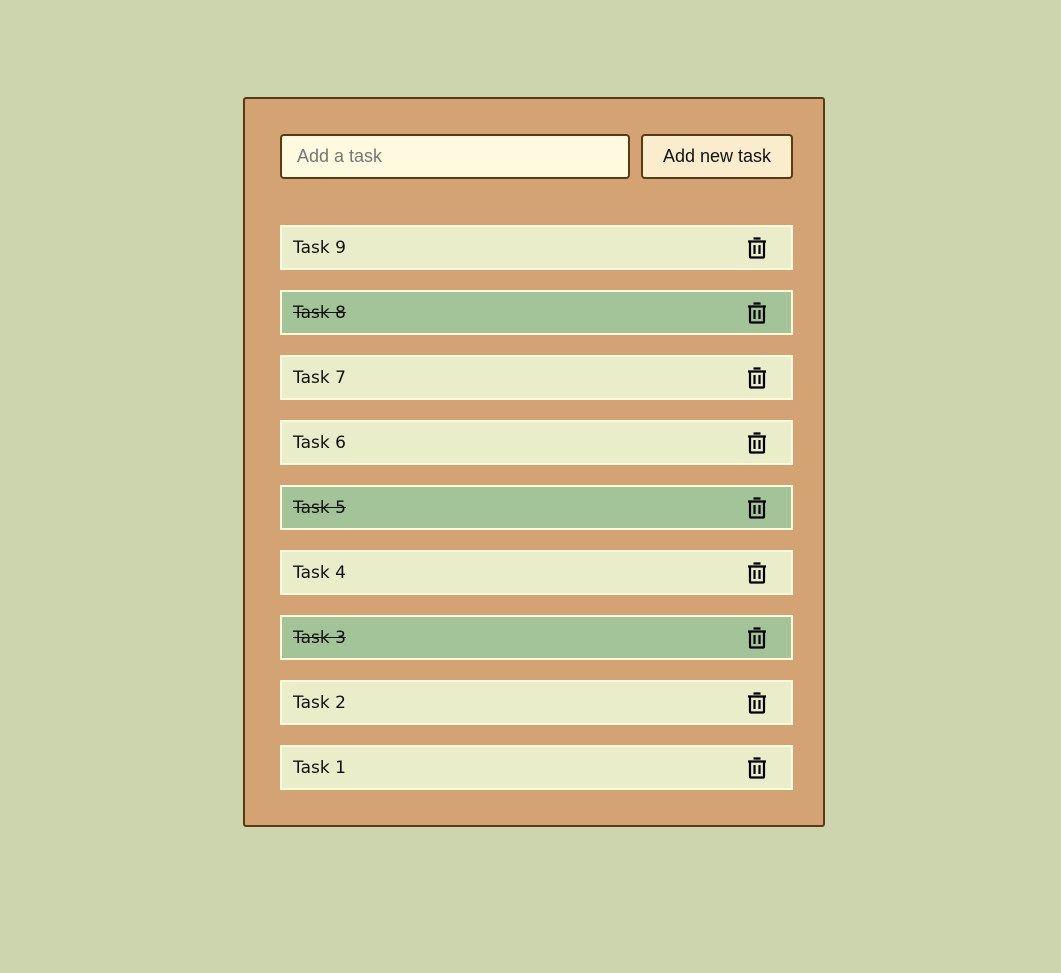 This screenshot has width=1061, height=973. I want to click on task-item: Task 7, so click(536, 377).